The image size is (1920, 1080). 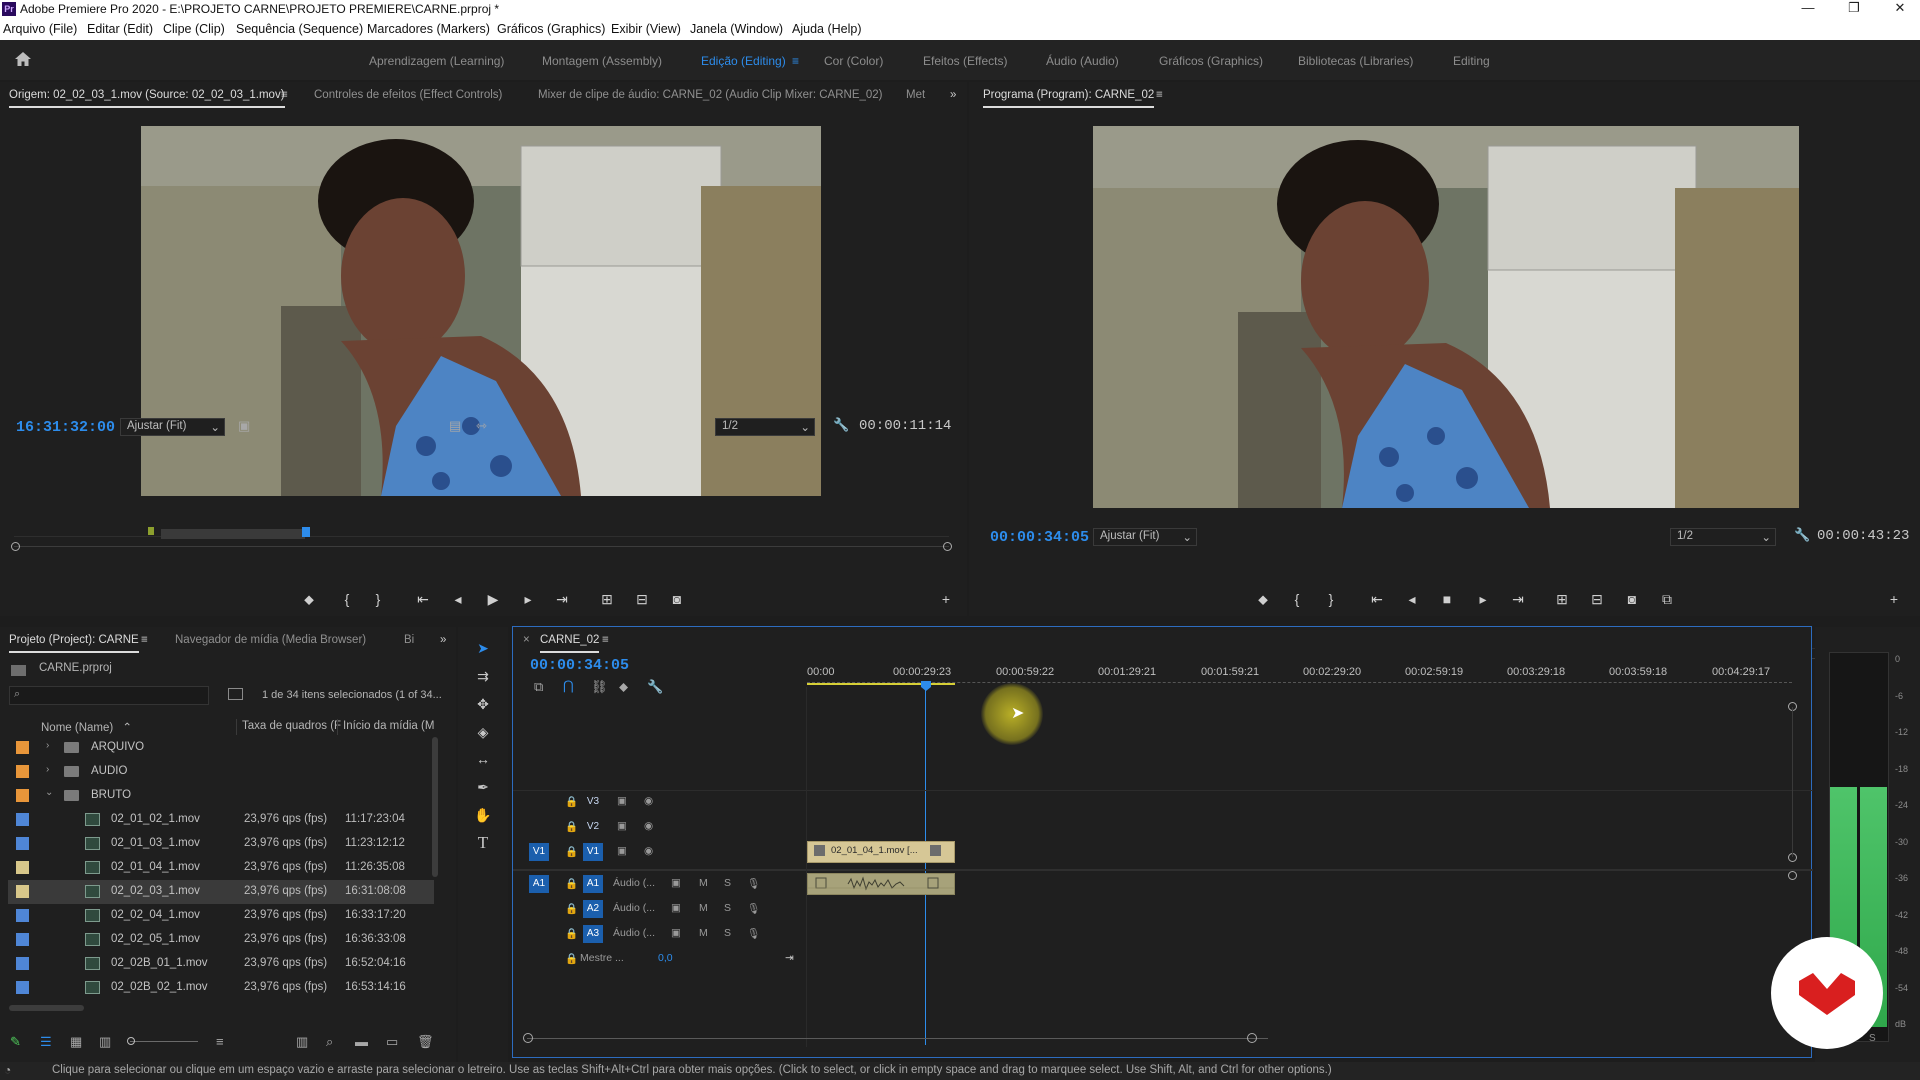 I want to click on workspace-menu-icon: ≡, so click(x=795, y=61).